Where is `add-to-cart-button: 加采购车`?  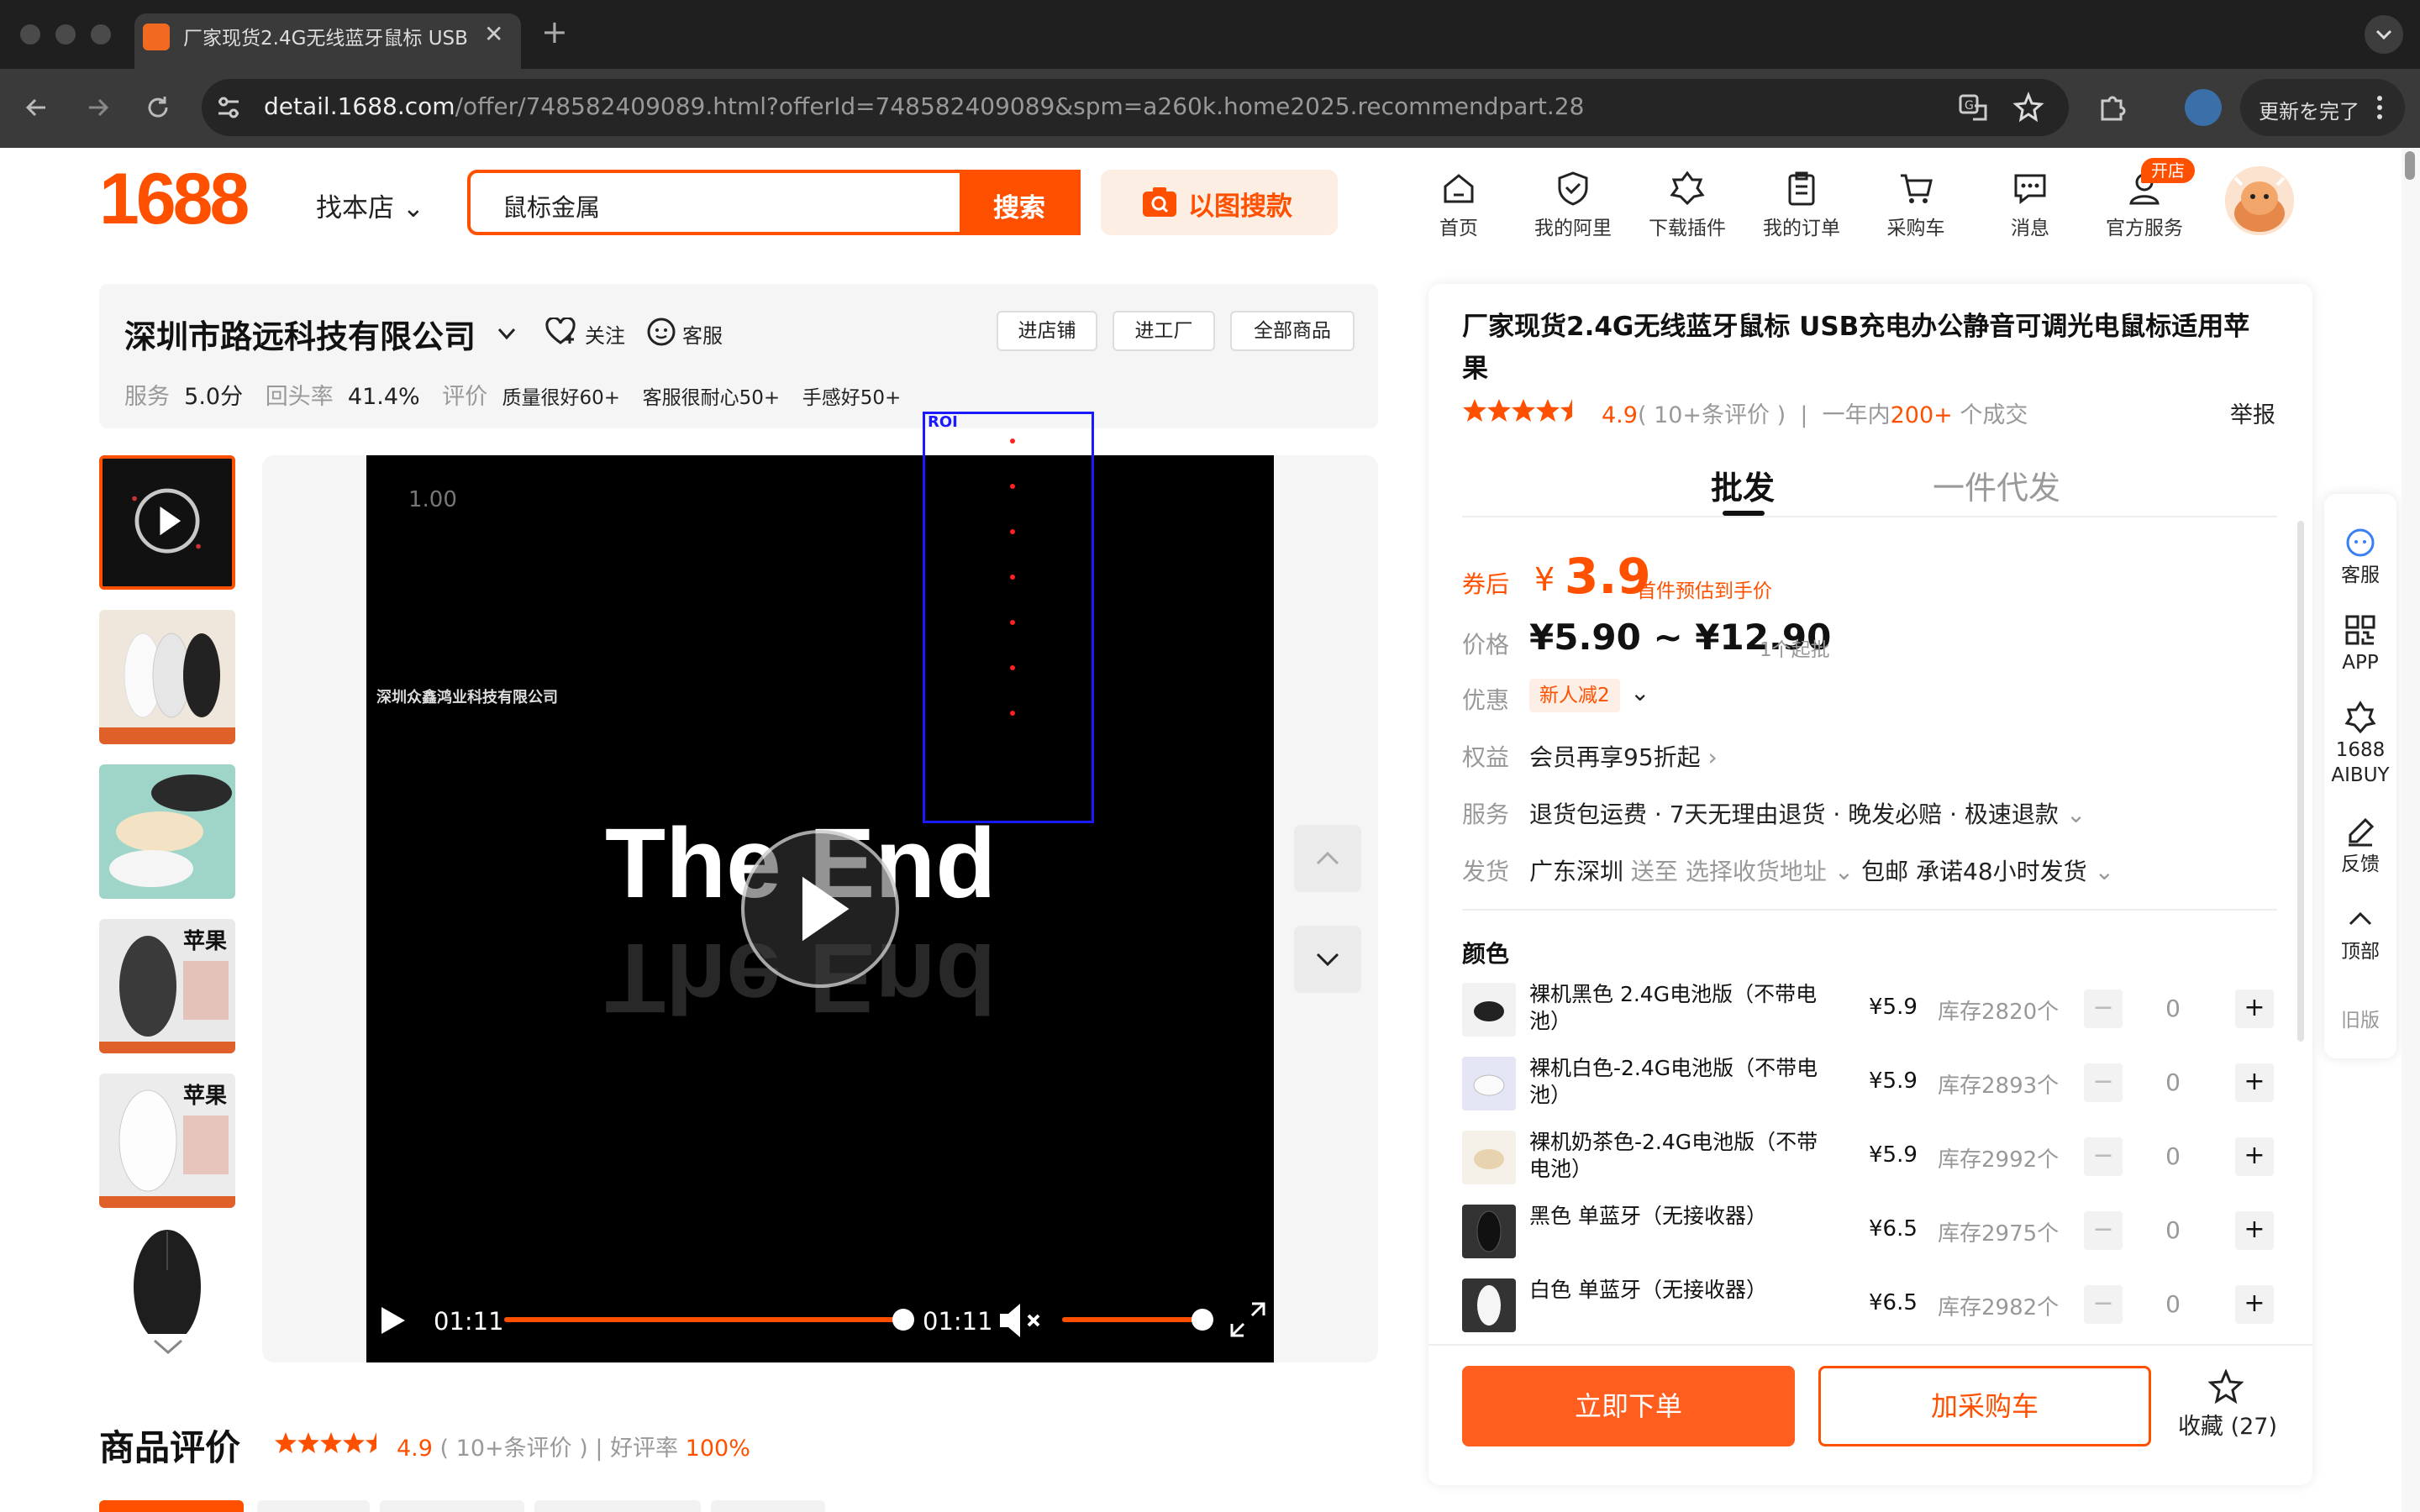 add-to-cart-button: 加采购车 is located at coordinates (1984, 1406).